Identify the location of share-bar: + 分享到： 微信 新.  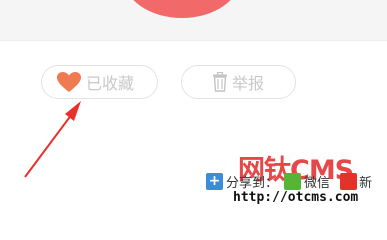
(289, 181).